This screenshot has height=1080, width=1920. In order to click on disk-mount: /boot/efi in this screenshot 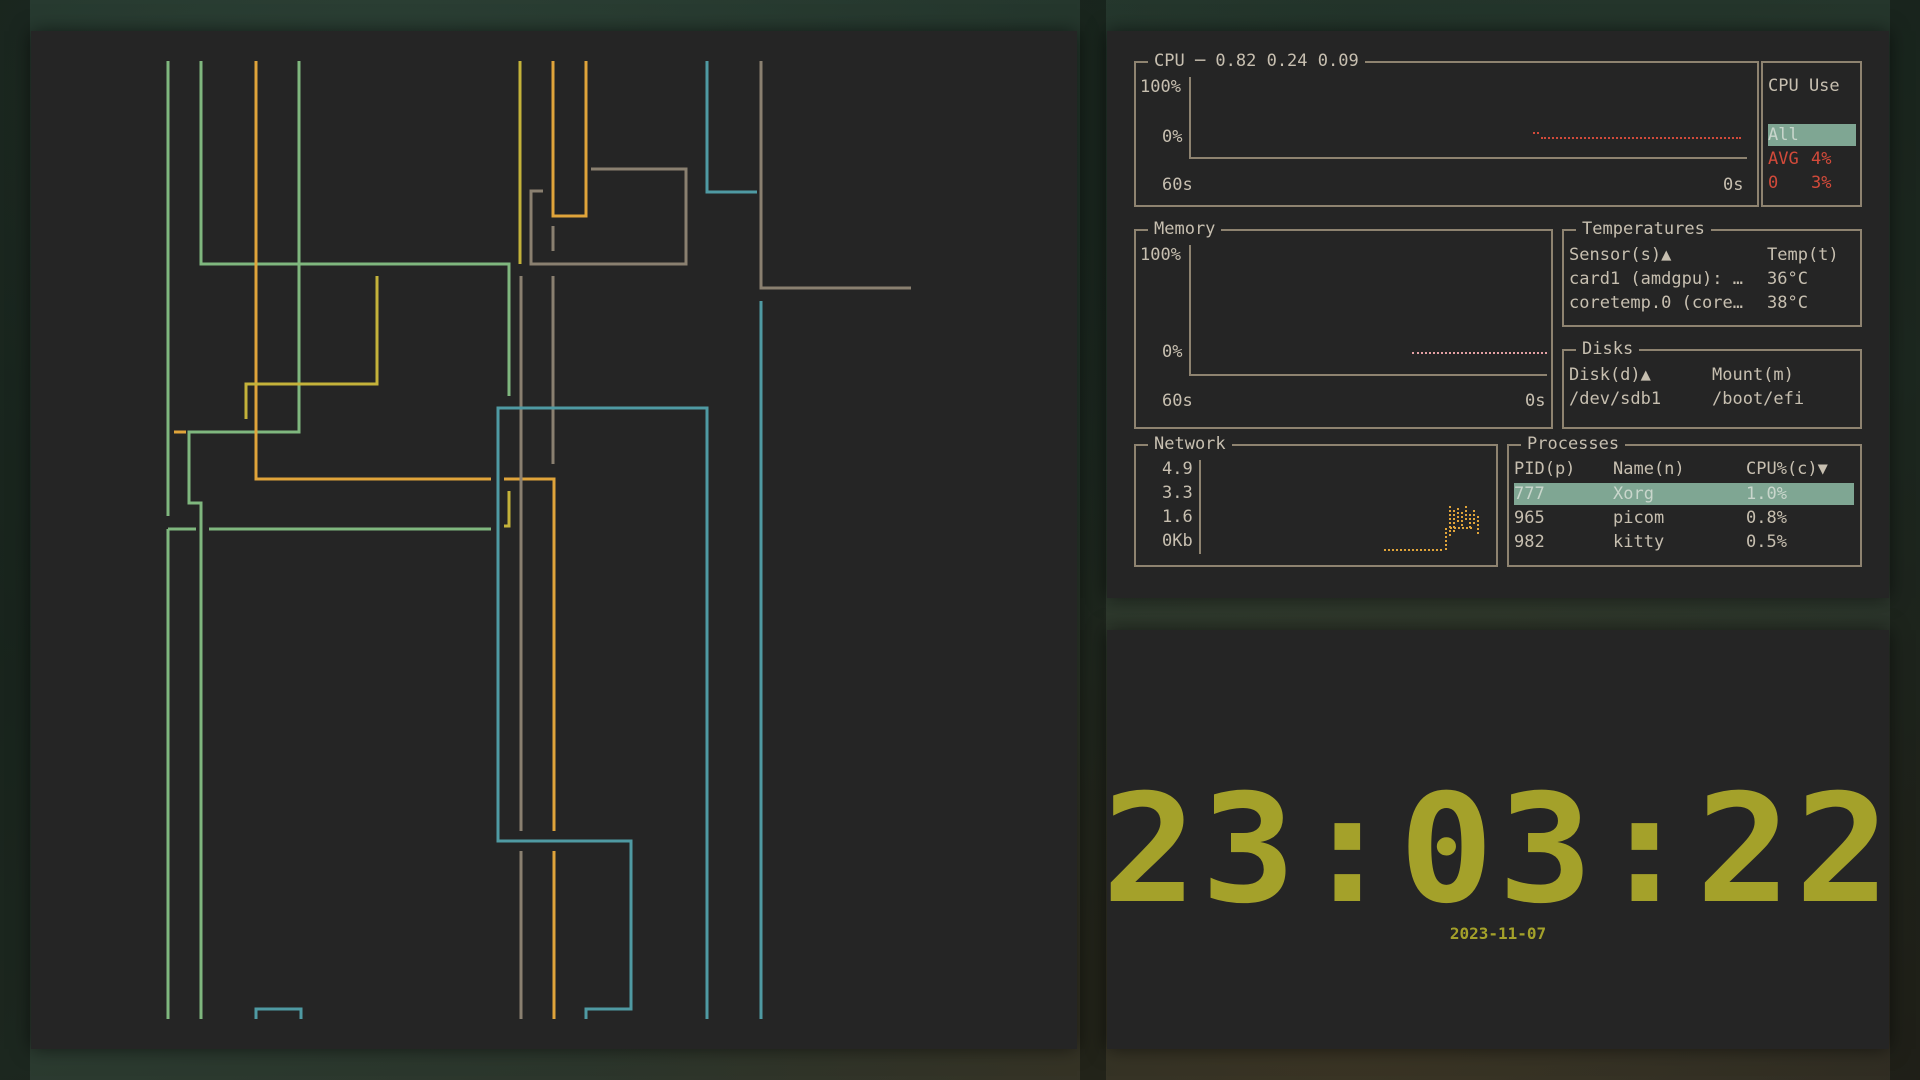, I will do `click(1758, 399)`.